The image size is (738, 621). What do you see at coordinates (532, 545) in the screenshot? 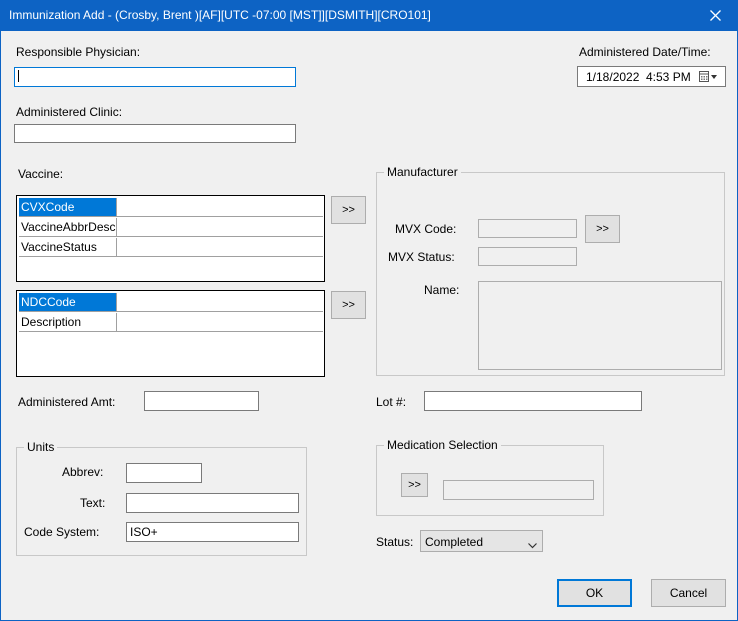
I see `chevron-down-icon` at bounding box center [532, 545].